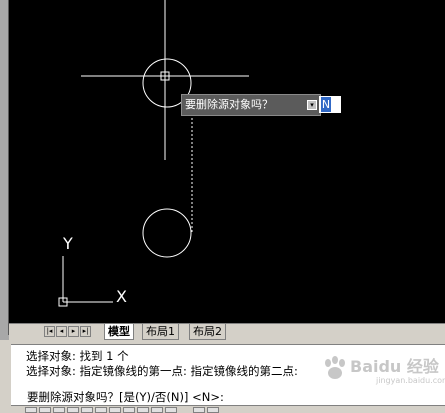 The image size is (445, 413). What do you see at coordinates (227, 331) in the screenshot?
I see `layout-tab-bar: |◂ ◂ ▸ ▸| 模型 布局1 布局2` at bounding box center [227, 331].